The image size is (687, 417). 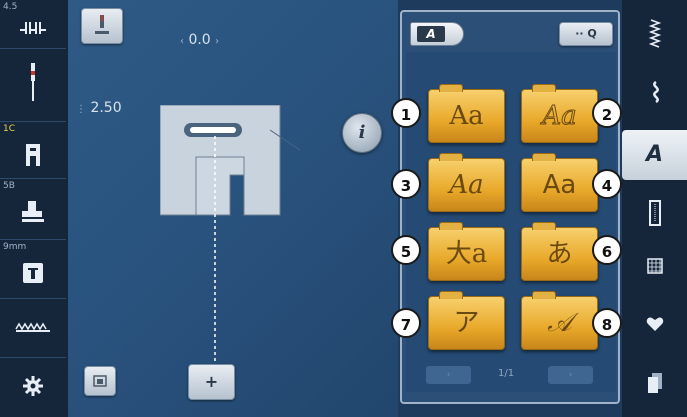 I want to click on font-6-button: あ, so click(x=559, y=251).